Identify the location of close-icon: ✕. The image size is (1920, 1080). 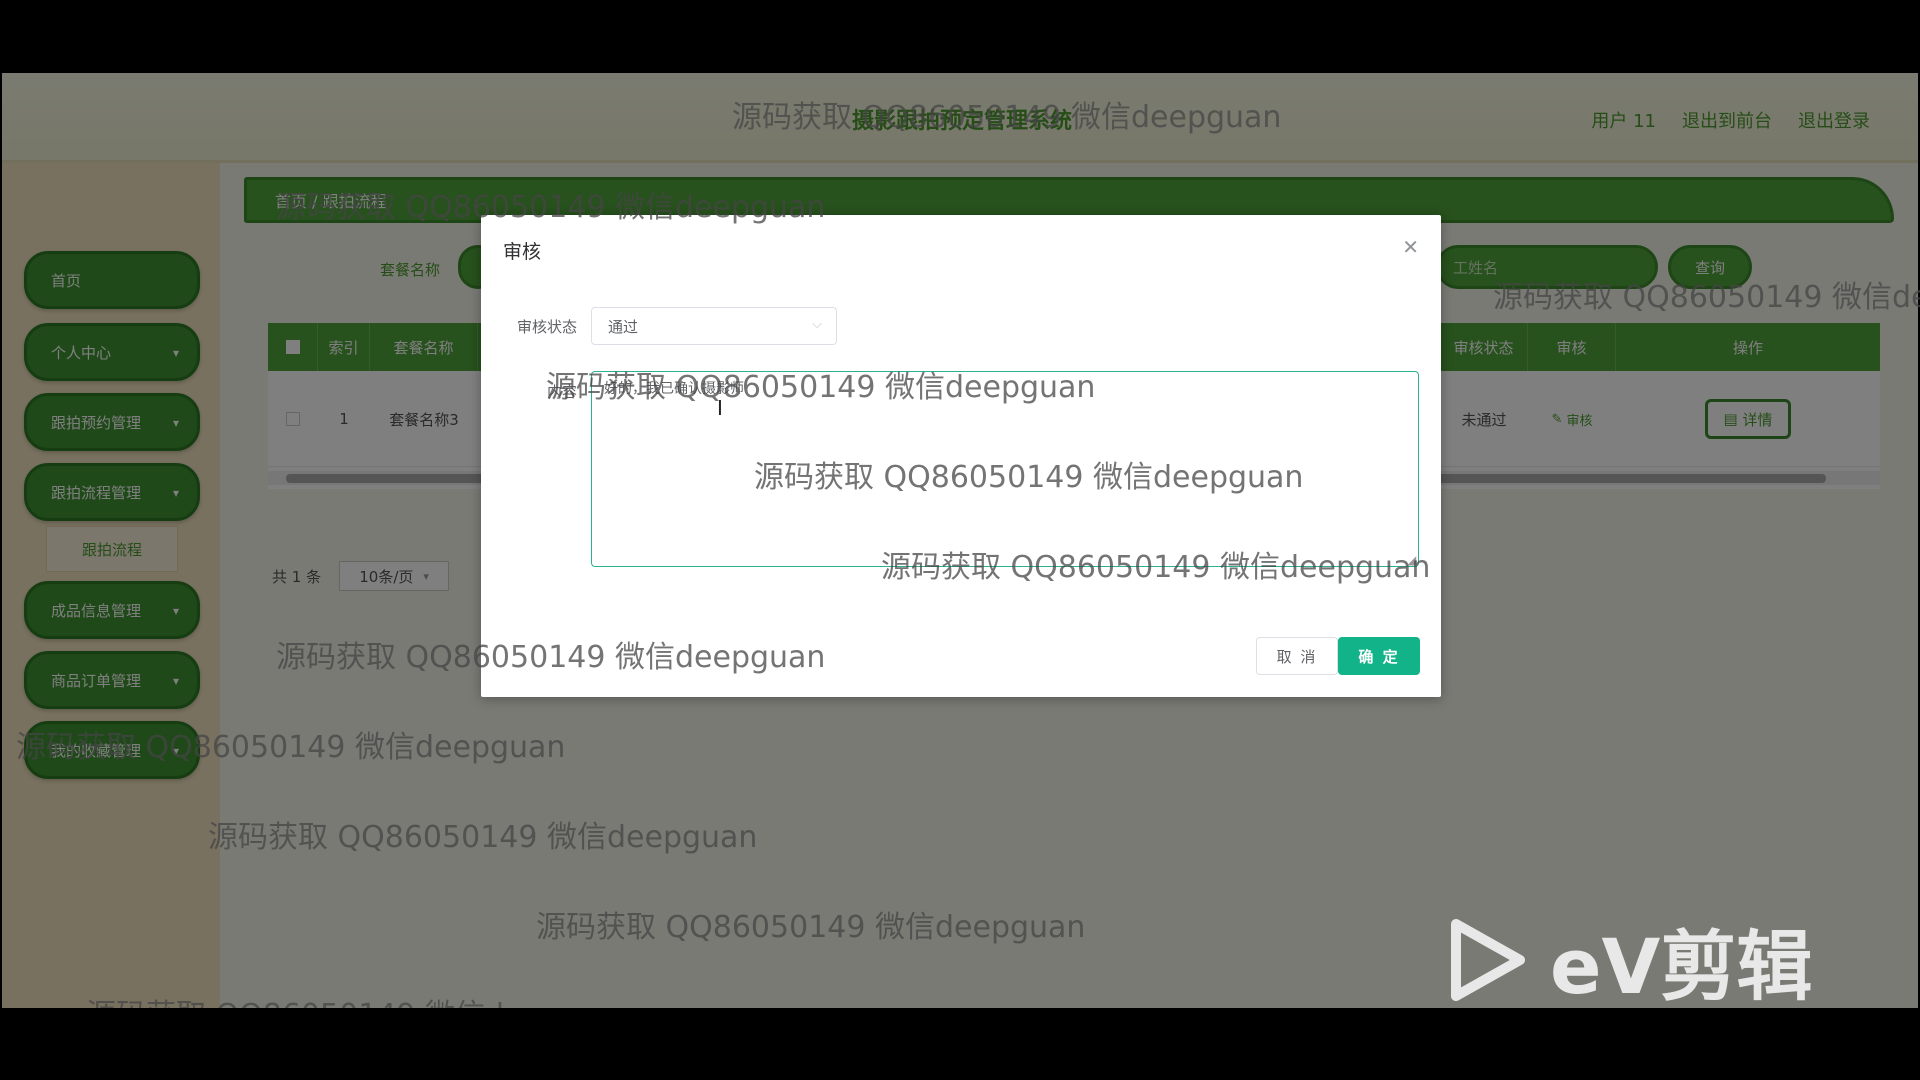
(1410, 247).